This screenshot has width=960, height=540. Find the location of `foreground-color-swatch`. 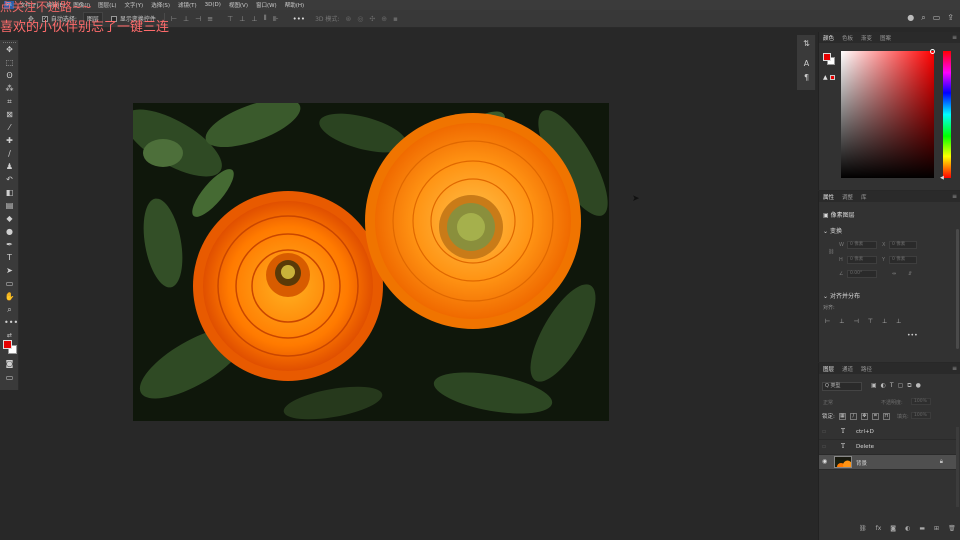

foreground-color-swatch is located at coordinates (7, 344).